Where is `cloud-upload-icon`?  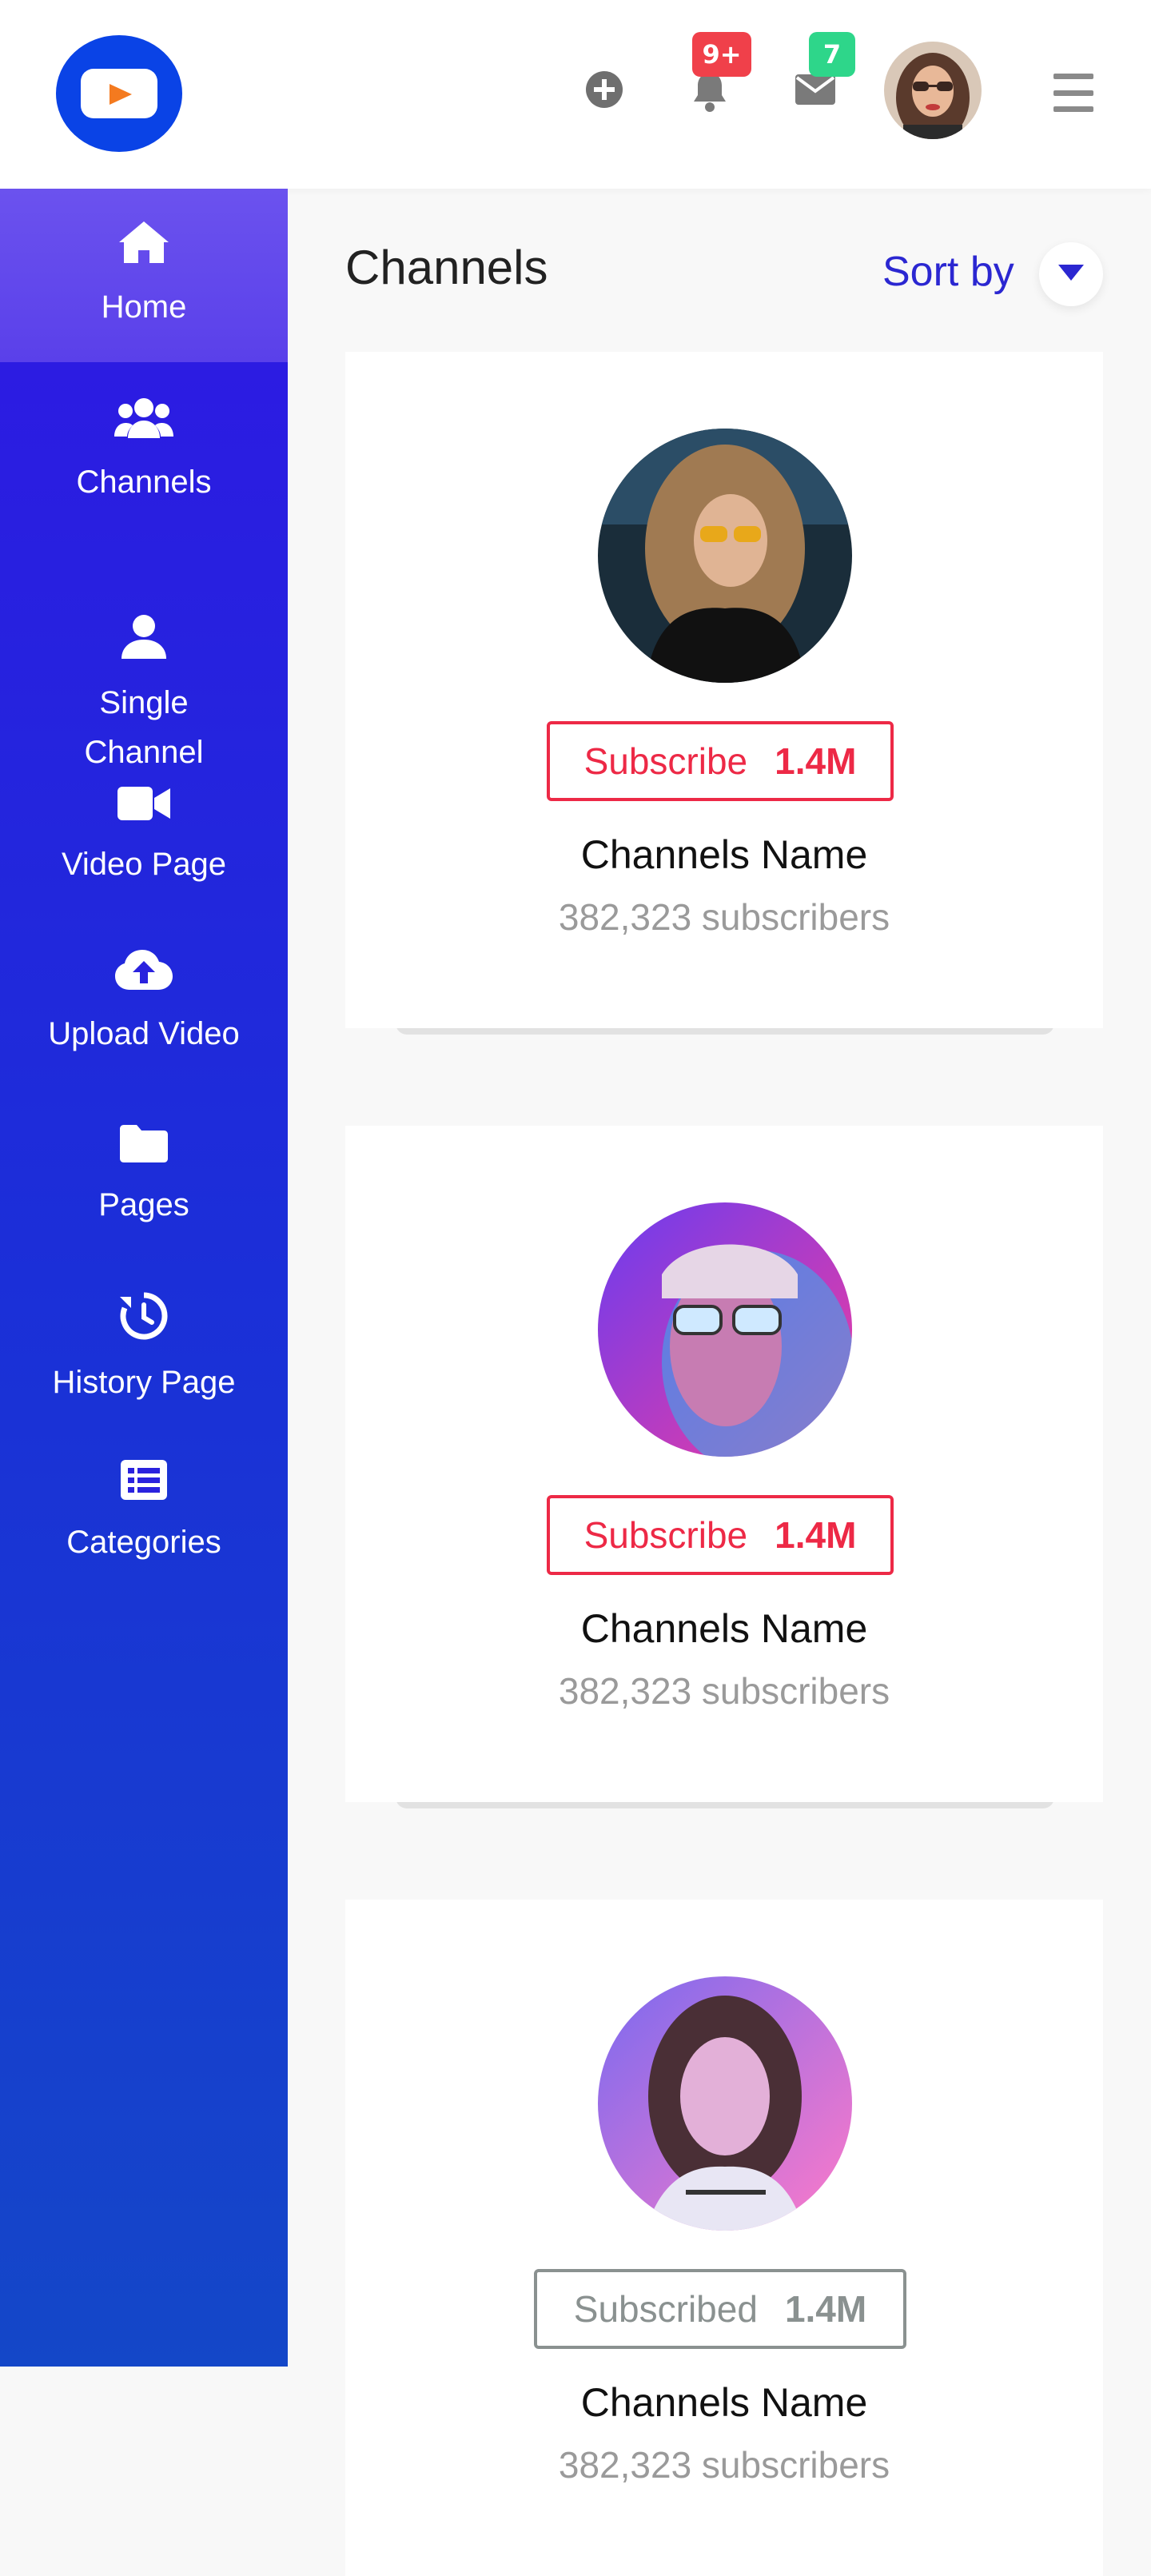
cloud-upload-icon is located at coordinates (144, 978).